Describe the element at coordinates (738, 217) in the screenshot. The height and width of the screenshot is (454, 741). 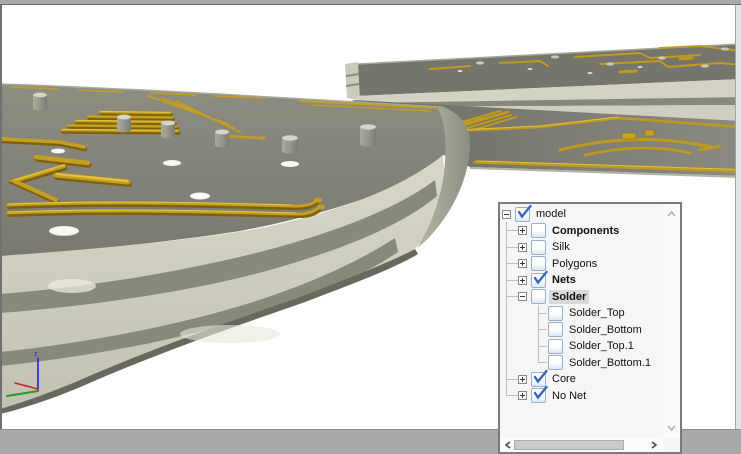
I see `window-right-margin` at that location.